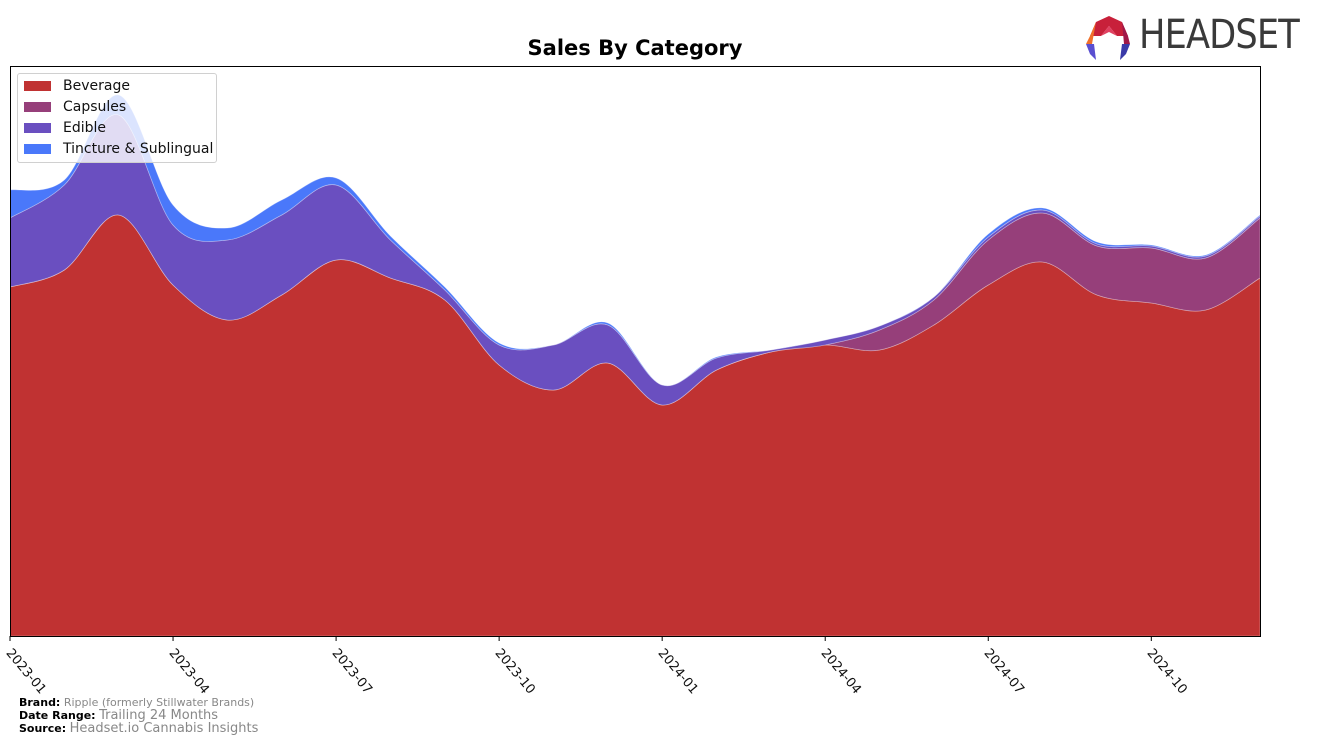 The image size is (1324, 744). I want to click on legend-item-capsules: Capsules, so click(75, 107).